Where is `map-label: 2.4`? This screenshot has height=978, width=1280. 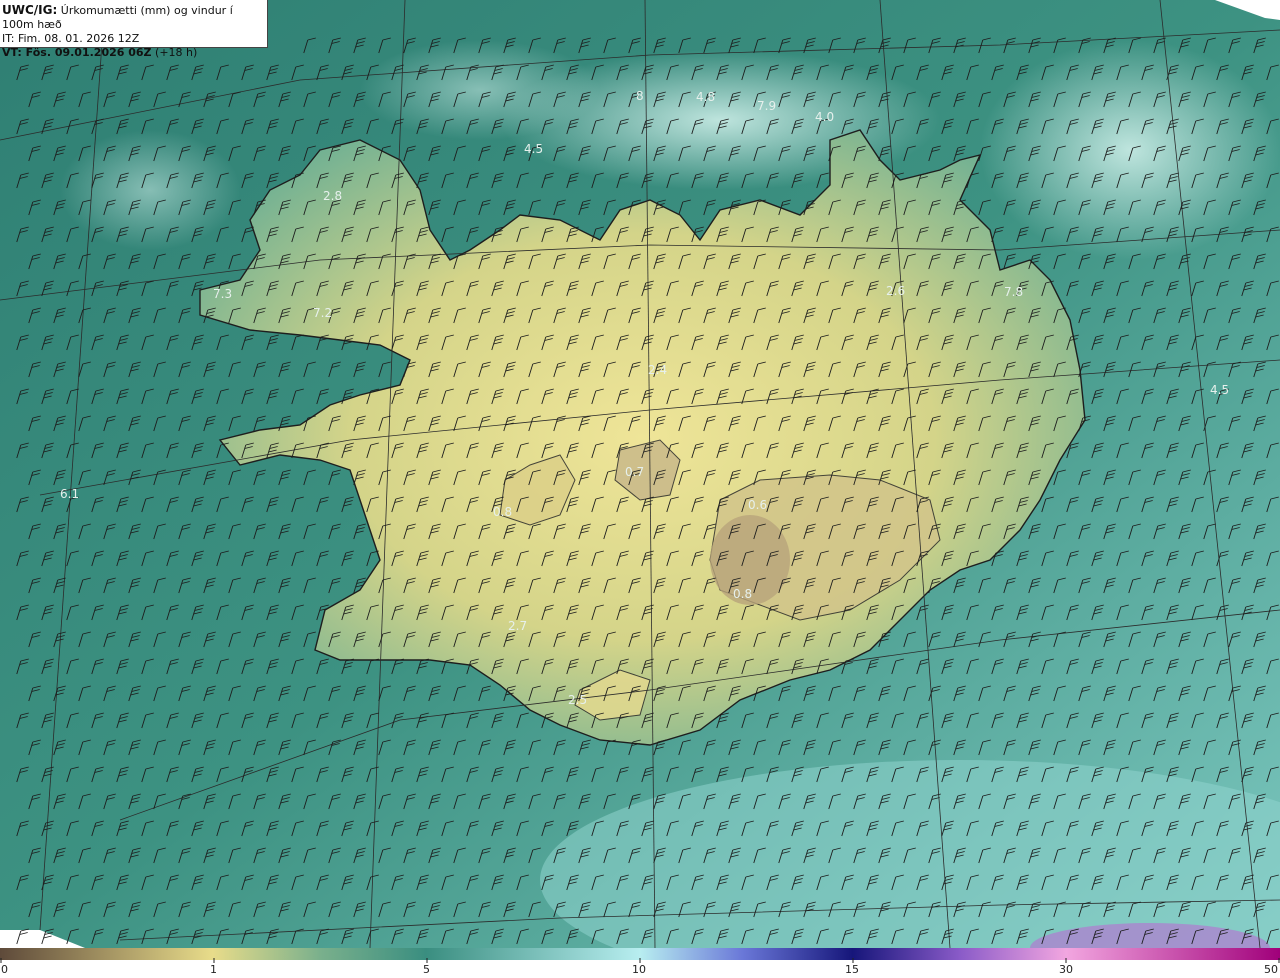
map-label: 2.4 is located at coordinates (657, 370).